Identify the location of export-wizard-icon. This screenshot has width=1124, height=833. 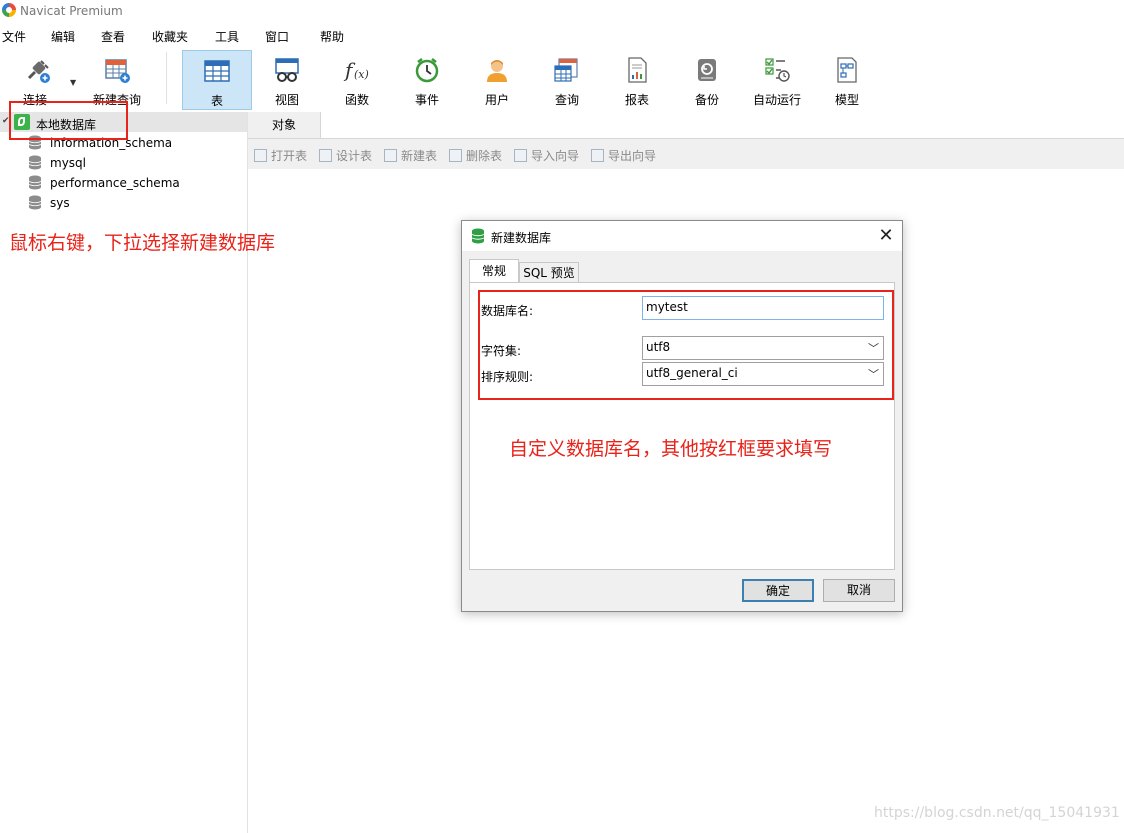
(597, 155).